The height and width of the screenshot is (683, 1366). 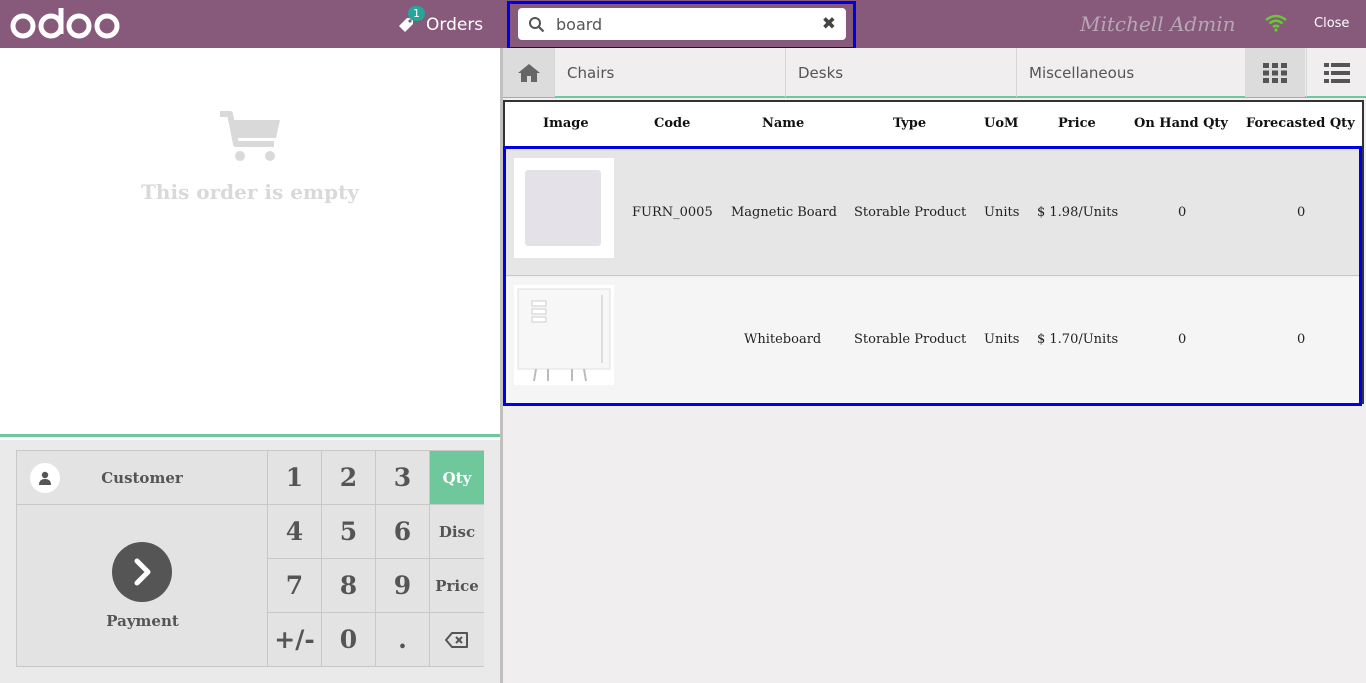 I want to click on list-view-icon, so click(x=1336, y=72).